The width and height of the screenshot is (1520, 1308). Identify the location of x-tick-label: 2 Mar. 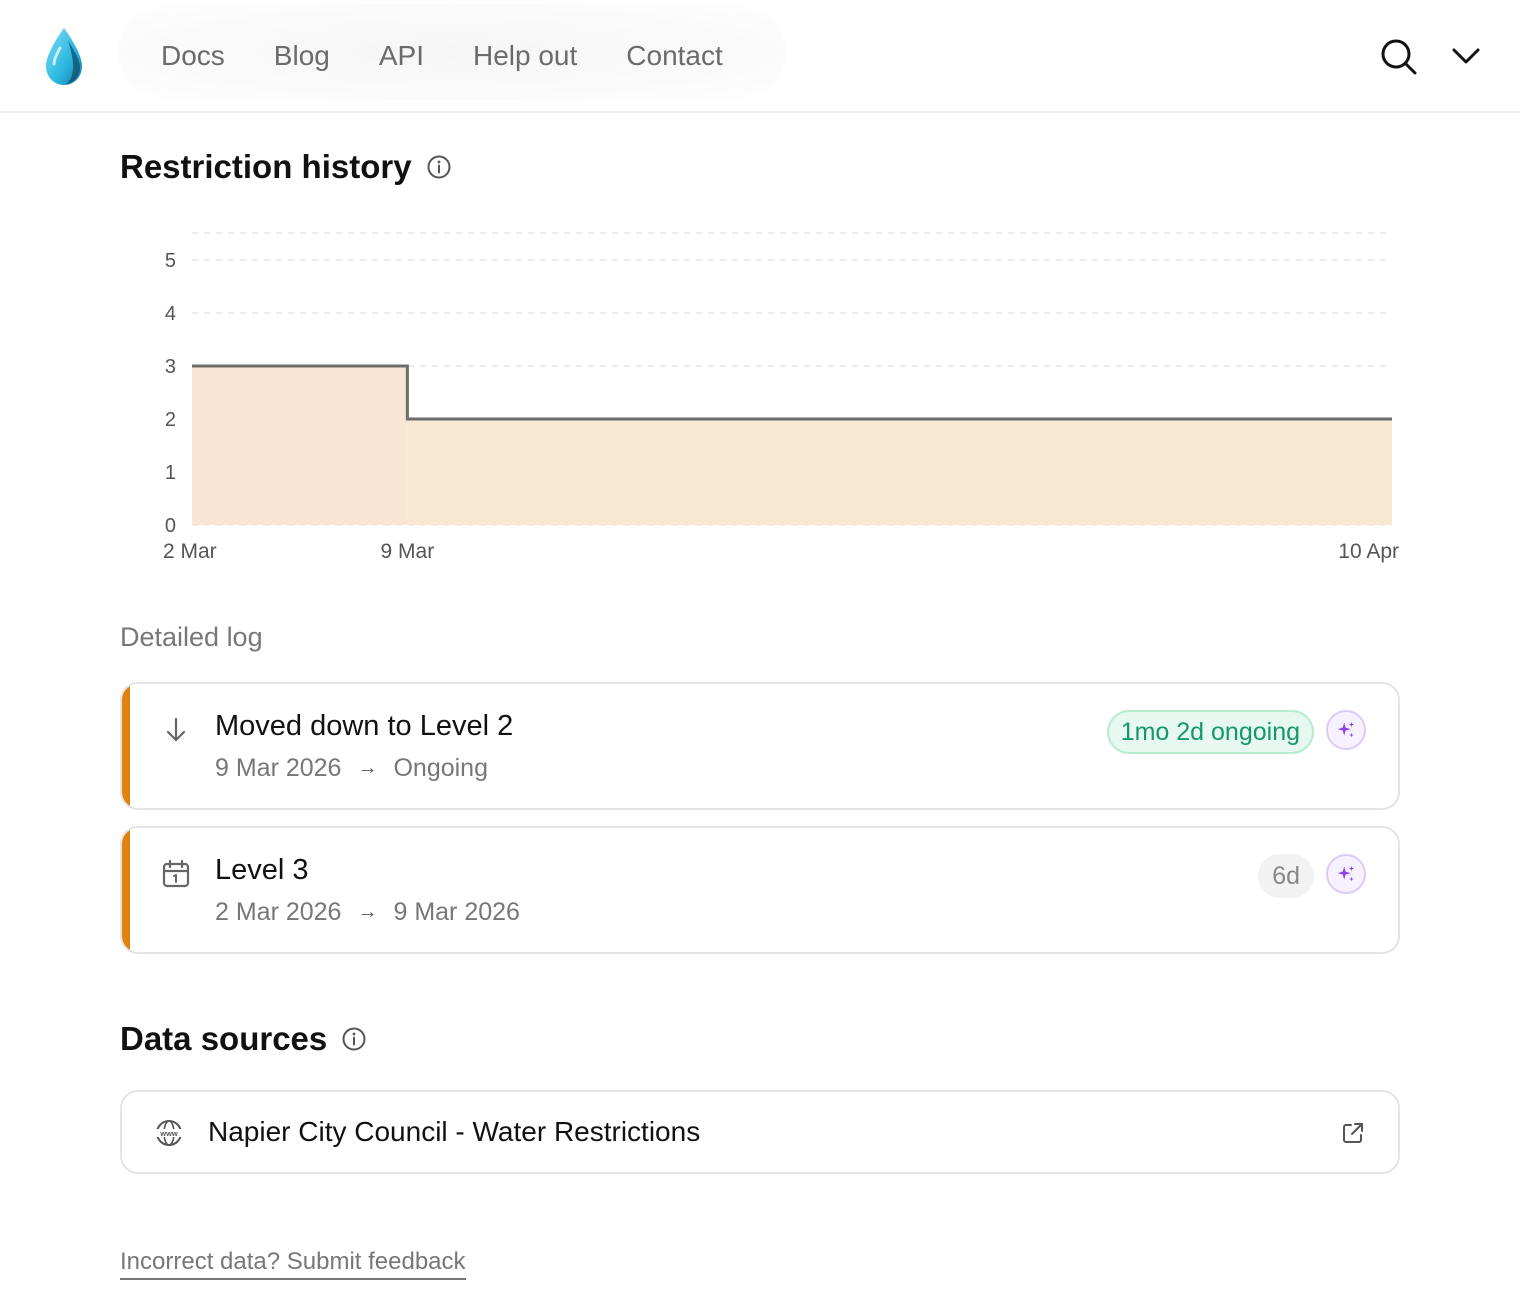
(190, 551).